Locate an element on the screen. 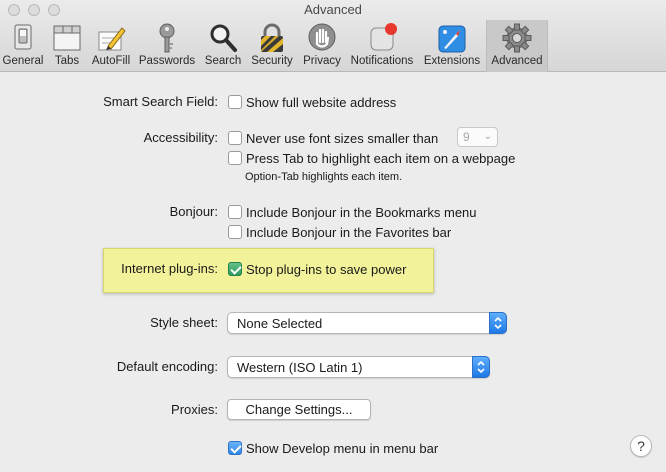 The height and width of the screenshot is (472, 666). extensions-icon is located at coordinates (452, 38).